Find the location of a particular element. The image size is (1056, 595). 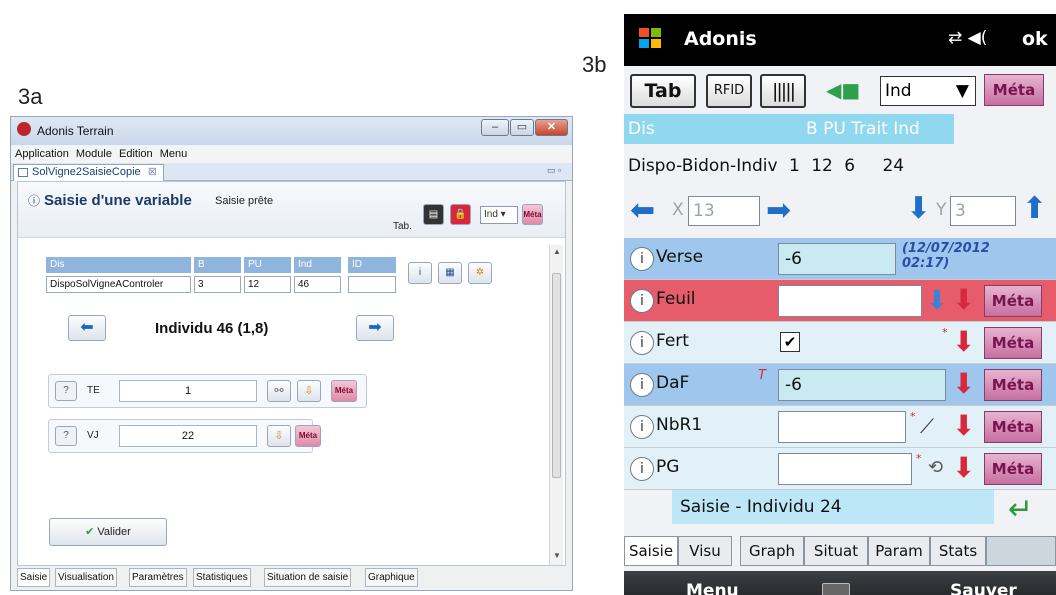

mobile-position-nav: ⬅ X 13 ➡ ⬇ Y 3 ⬆ is located at coordinates (840, 211).